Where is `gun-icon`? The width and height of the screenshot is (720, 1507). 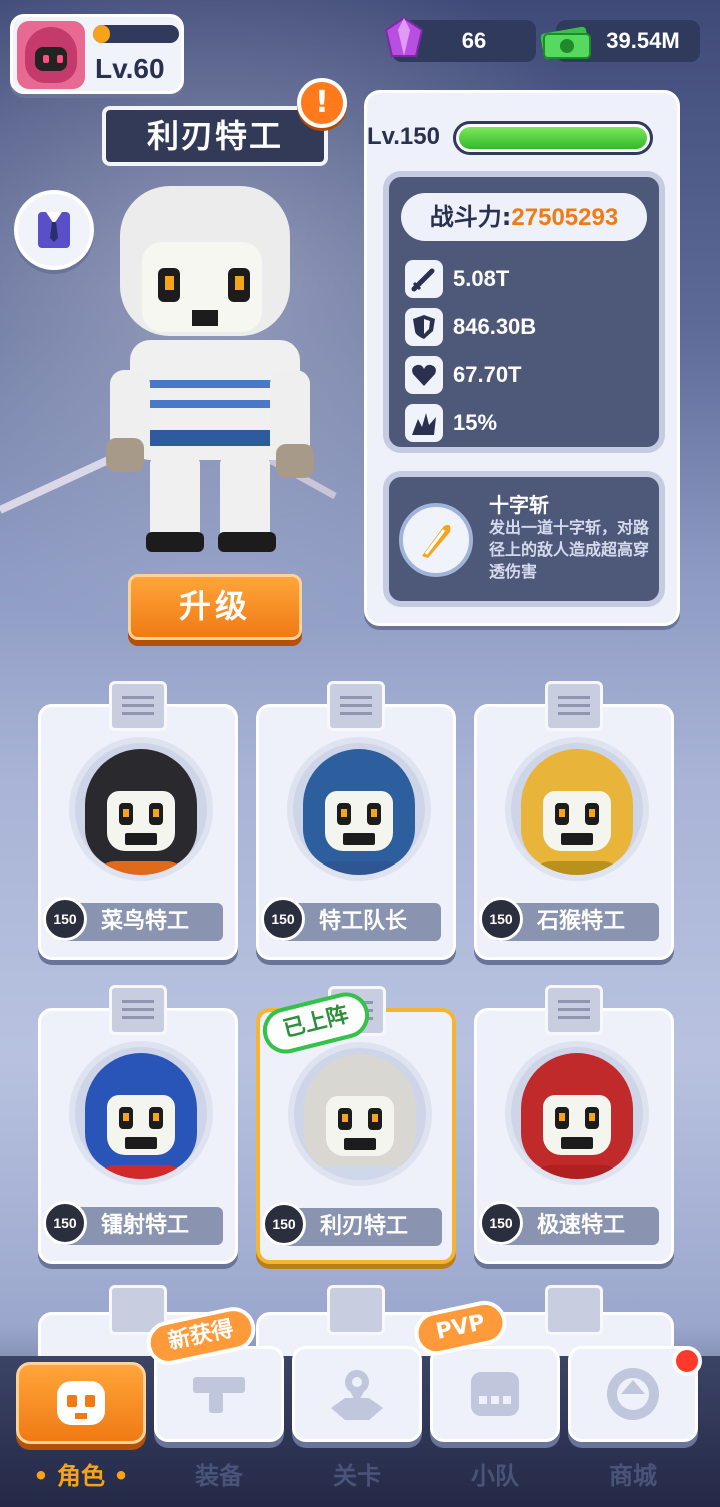 gun-icon is located at coordinates (219, 1395).